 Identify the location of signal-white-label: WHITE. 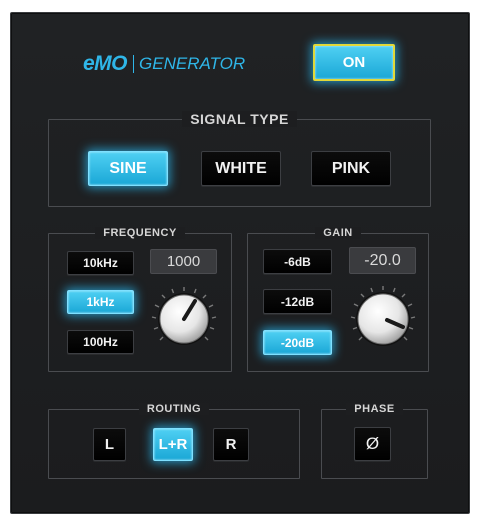
(241, 168).